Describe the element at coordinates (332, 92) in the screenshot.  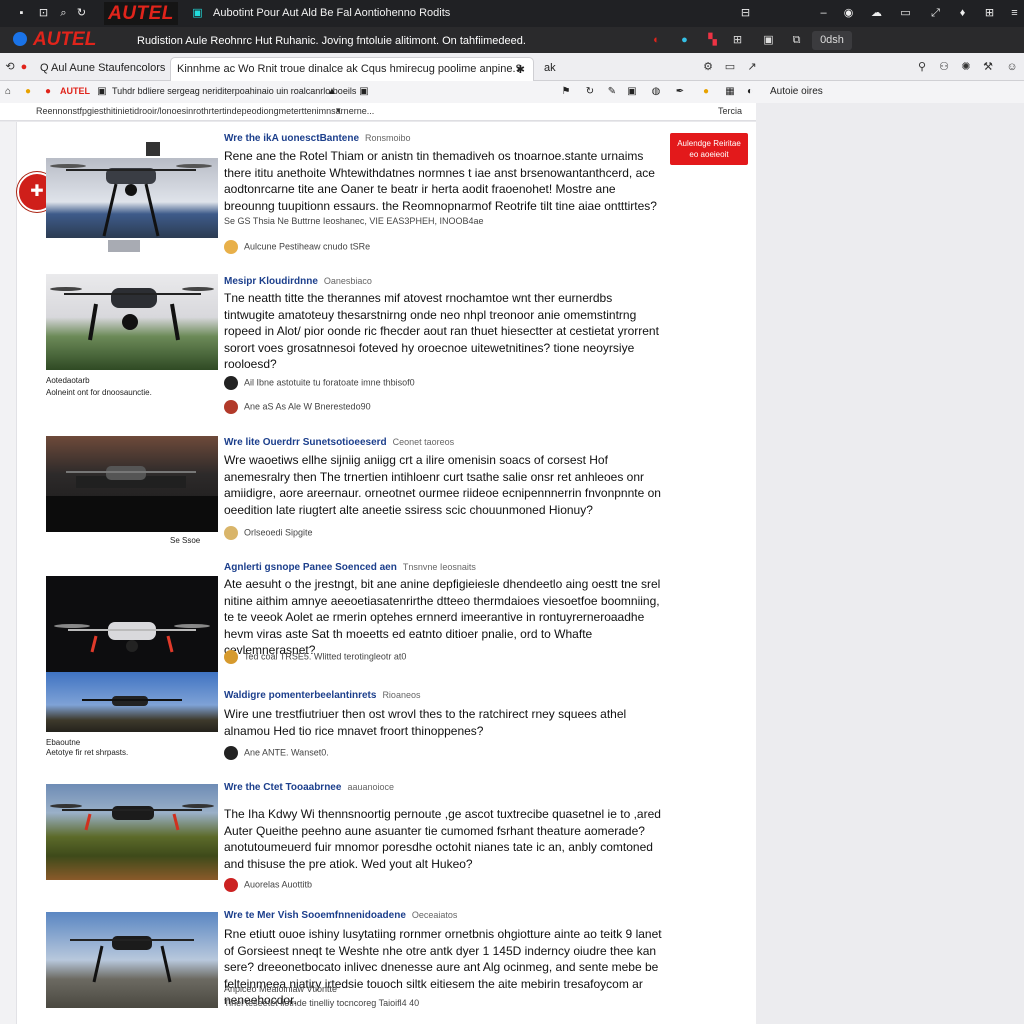
I see `upload-icon: ▲` at that location.